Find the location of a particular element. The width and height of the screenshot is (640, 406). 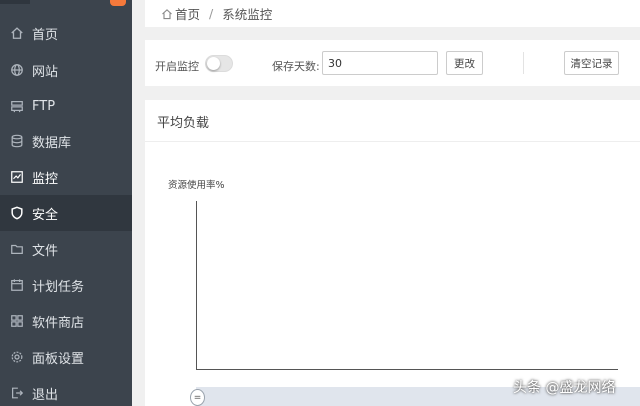

monitor-control-bar: 开启监控 保存天数: 更改 清空记录 is located at coordinates (392, 63).